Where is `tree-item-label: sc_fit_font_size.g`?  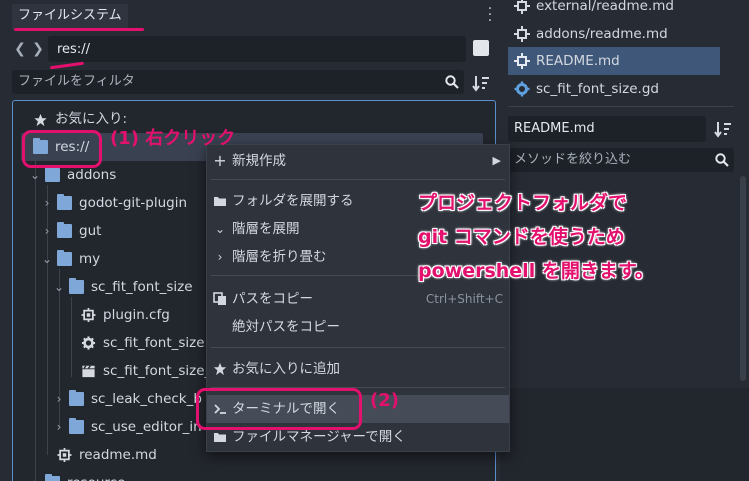 tree-item-label: sc_fit_font_size.g is located at coordinates (160, 343).